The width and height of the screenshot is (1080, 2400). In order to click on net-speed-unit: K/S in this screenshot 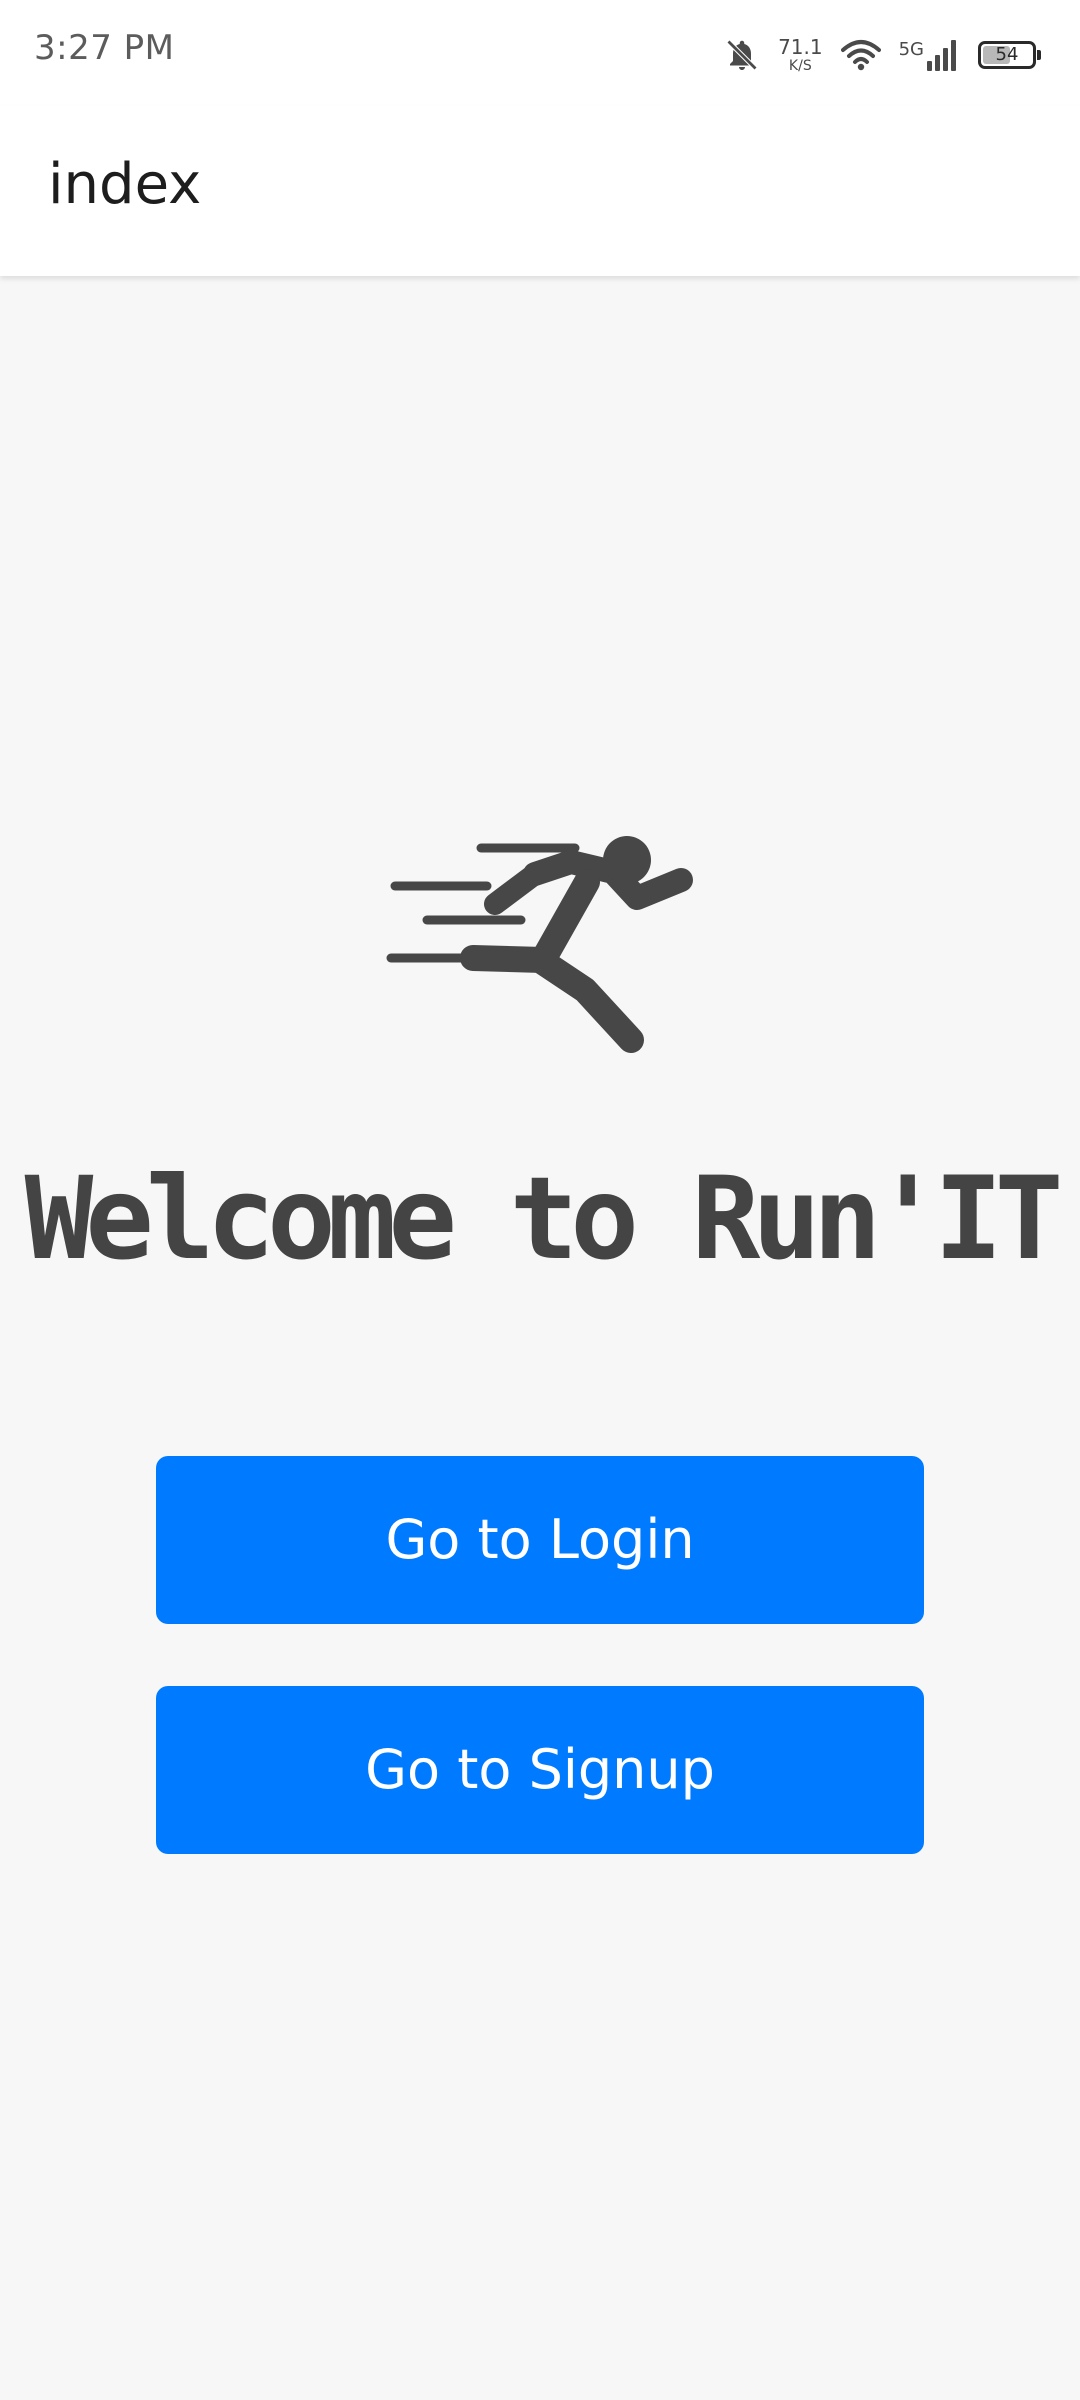, I will do `click(800, 66)`.